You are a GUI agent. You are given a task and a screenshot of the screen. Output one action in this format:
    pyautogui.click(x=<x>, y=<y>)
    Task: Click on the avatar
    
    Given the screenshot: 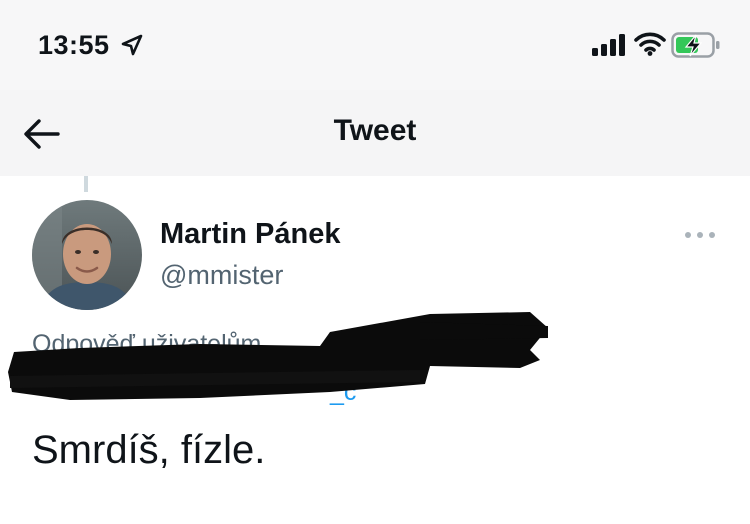 What is the action you would take?
    pyautogui.click(x=87, y=255)
    